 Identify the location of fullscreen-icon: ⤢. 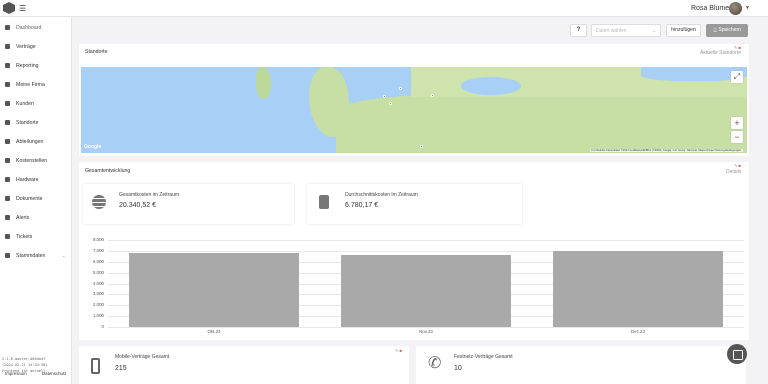
(737, 77).